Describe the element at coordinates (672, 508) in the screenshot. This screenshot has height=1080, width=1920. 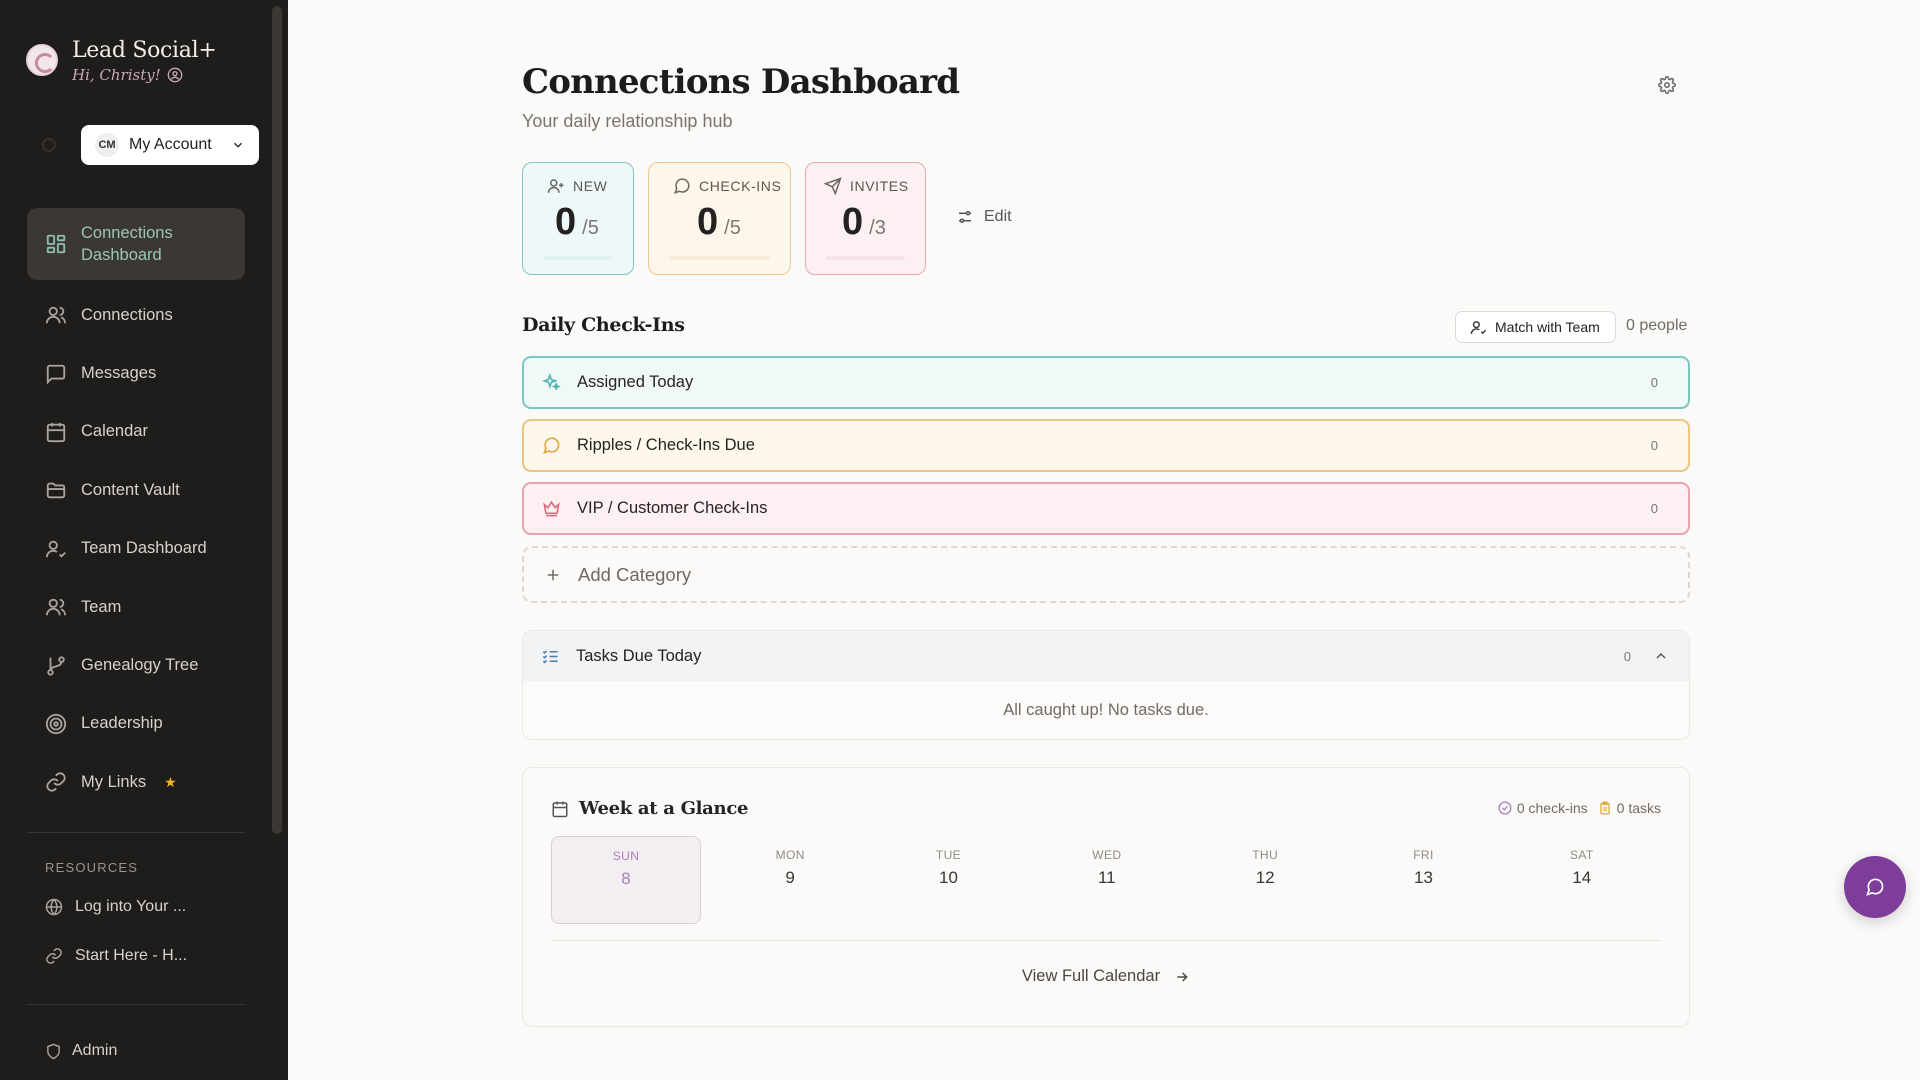
I see `category-label: VIP / Customer Check-Ins` at that location.